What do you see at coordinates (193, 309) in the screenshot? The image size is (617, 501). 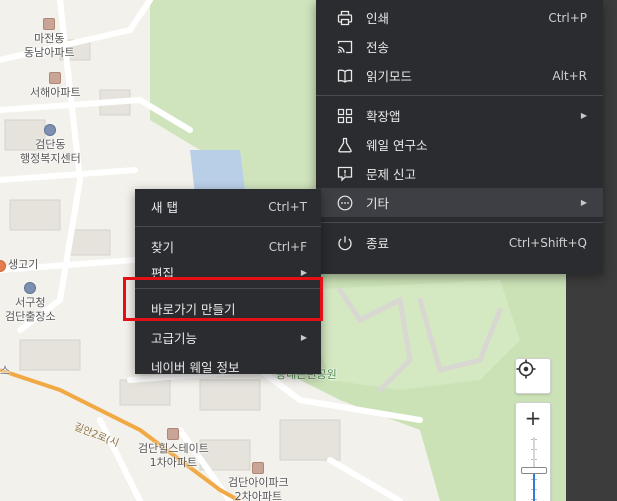 I see `menu-label: 바로가기 만들기` at bounding box center [193, 309].